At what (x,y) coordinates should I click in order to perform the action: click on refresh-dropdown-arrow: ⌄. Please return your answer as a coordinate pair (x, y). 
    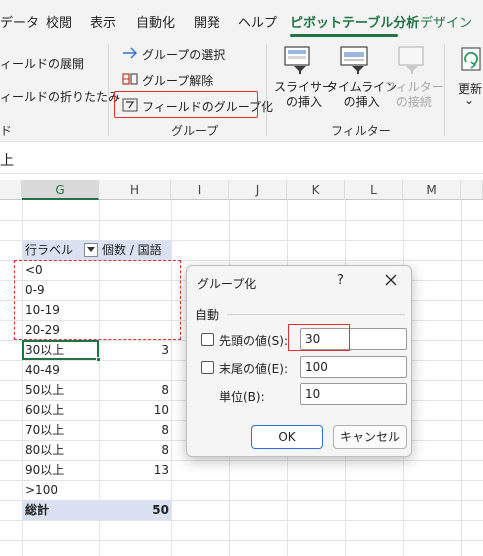
    Looking at the image, I should click on (469, 100).